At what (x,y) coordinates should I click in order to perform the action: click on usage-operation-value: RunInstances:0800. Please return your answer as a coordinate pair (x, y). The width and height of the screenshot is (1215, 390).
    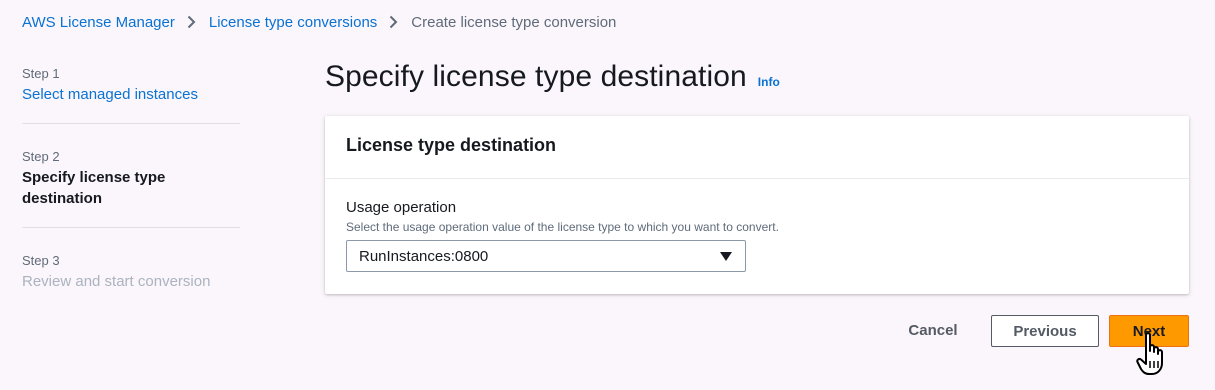
    Looking at the image, I should click on (424, 256).